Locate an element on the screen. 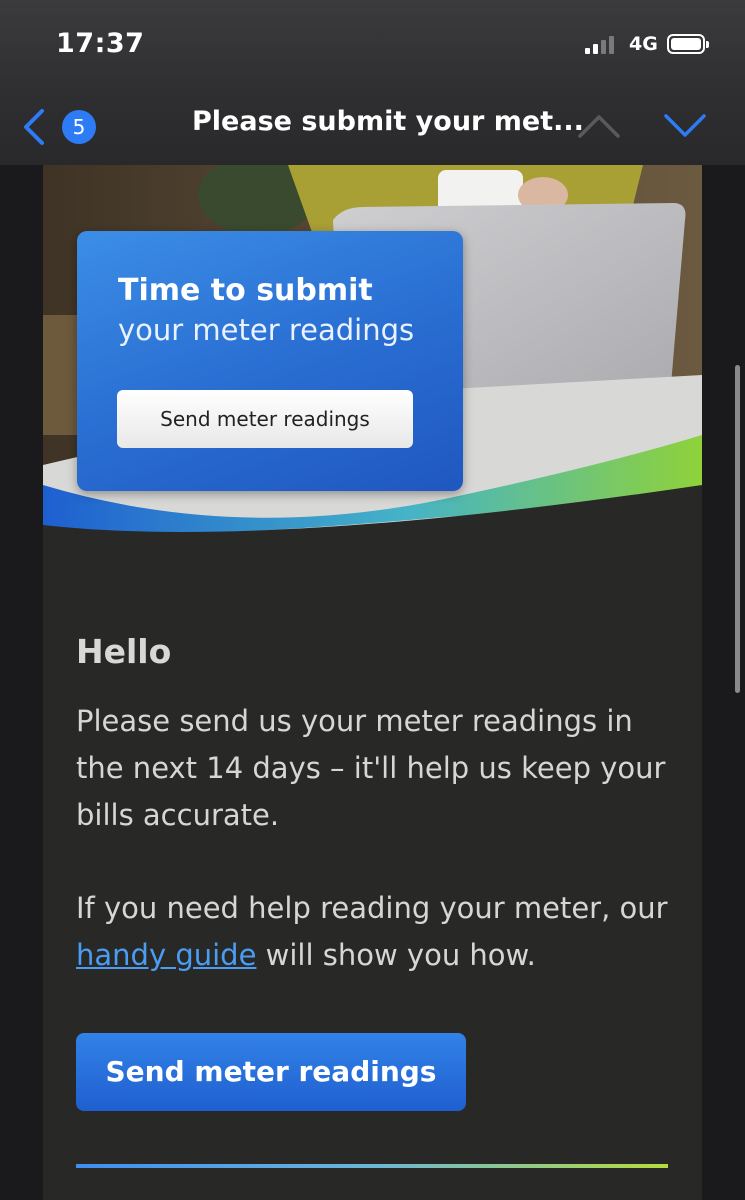 This screenshot has width=745, height=1200. help-text-start: If you need help reading your meter, our is located at coordinates (372, 908).